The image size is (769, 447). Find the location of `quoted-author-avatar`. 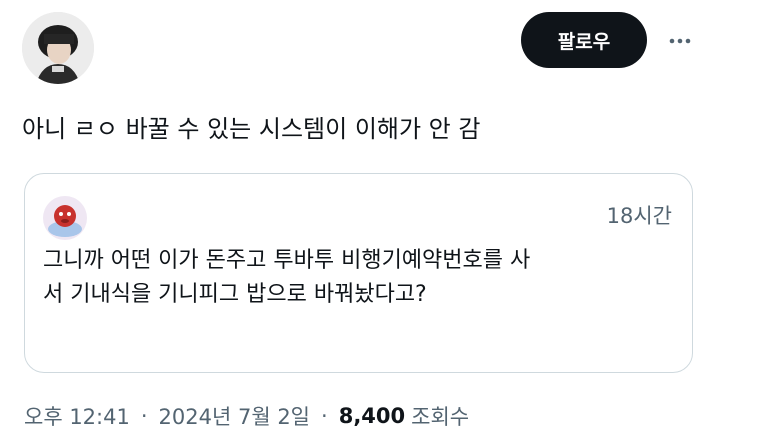

quoted-author-avatar is located at coordinates (65, 218).